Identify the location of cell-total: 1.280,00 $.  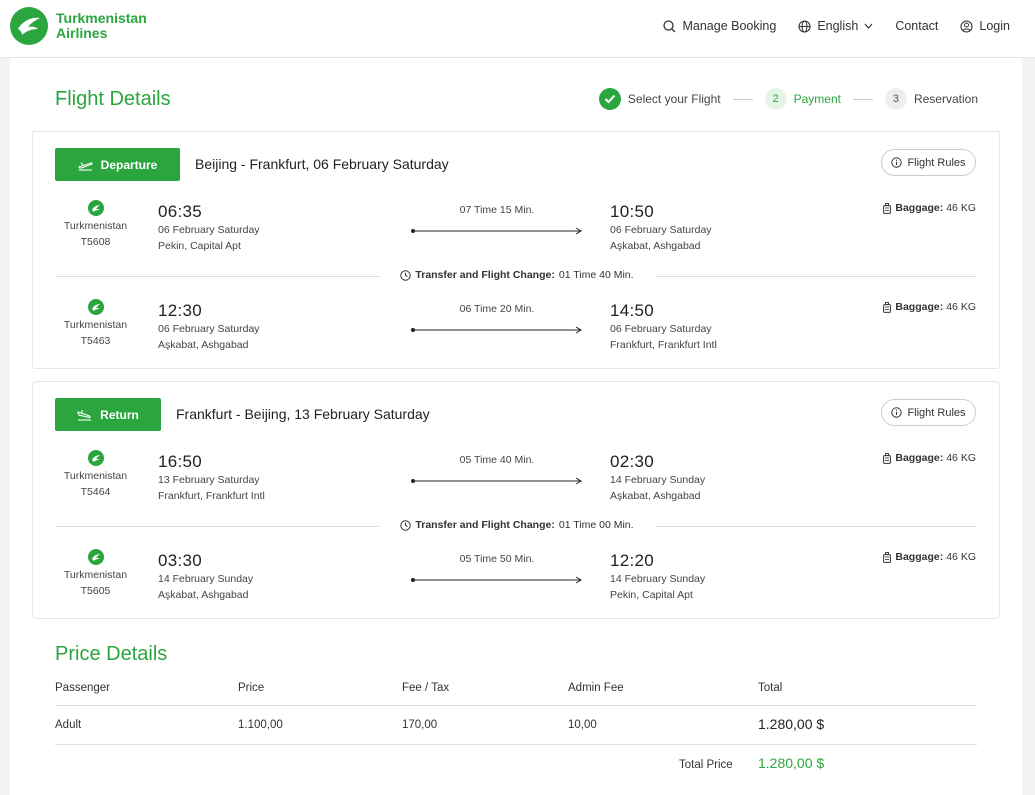
(791, 724).